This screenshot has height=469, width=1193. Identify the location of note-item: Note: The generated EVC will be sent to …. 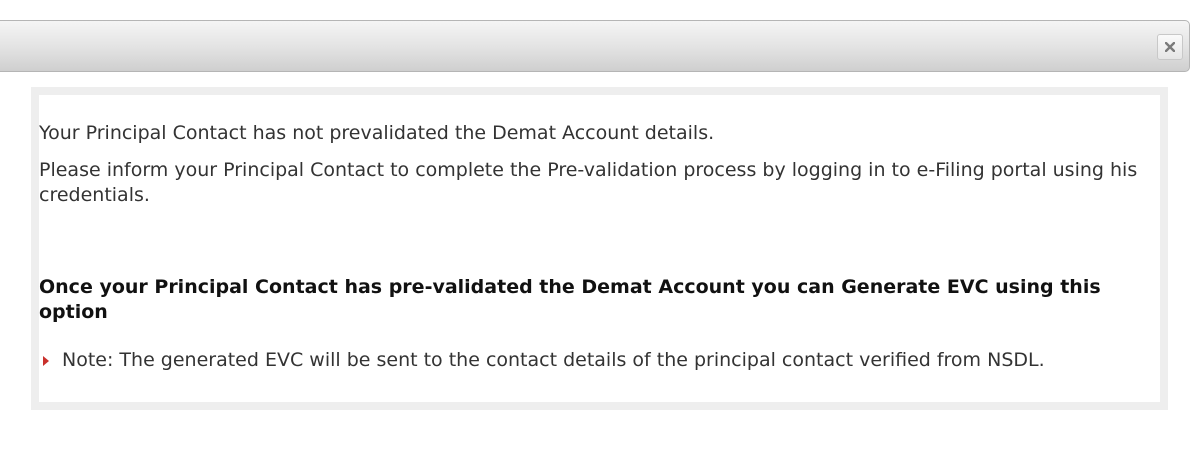
(598, 360).